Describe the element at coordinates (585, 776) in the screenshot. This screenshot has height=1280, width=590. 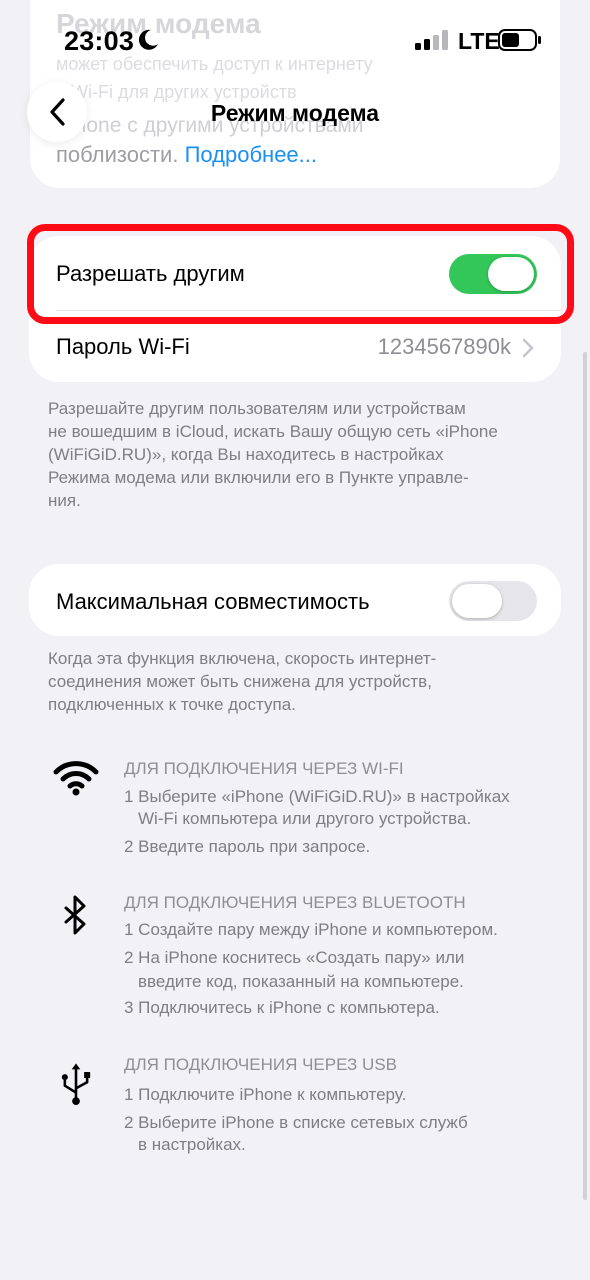
I see `scrollbar` at that location.